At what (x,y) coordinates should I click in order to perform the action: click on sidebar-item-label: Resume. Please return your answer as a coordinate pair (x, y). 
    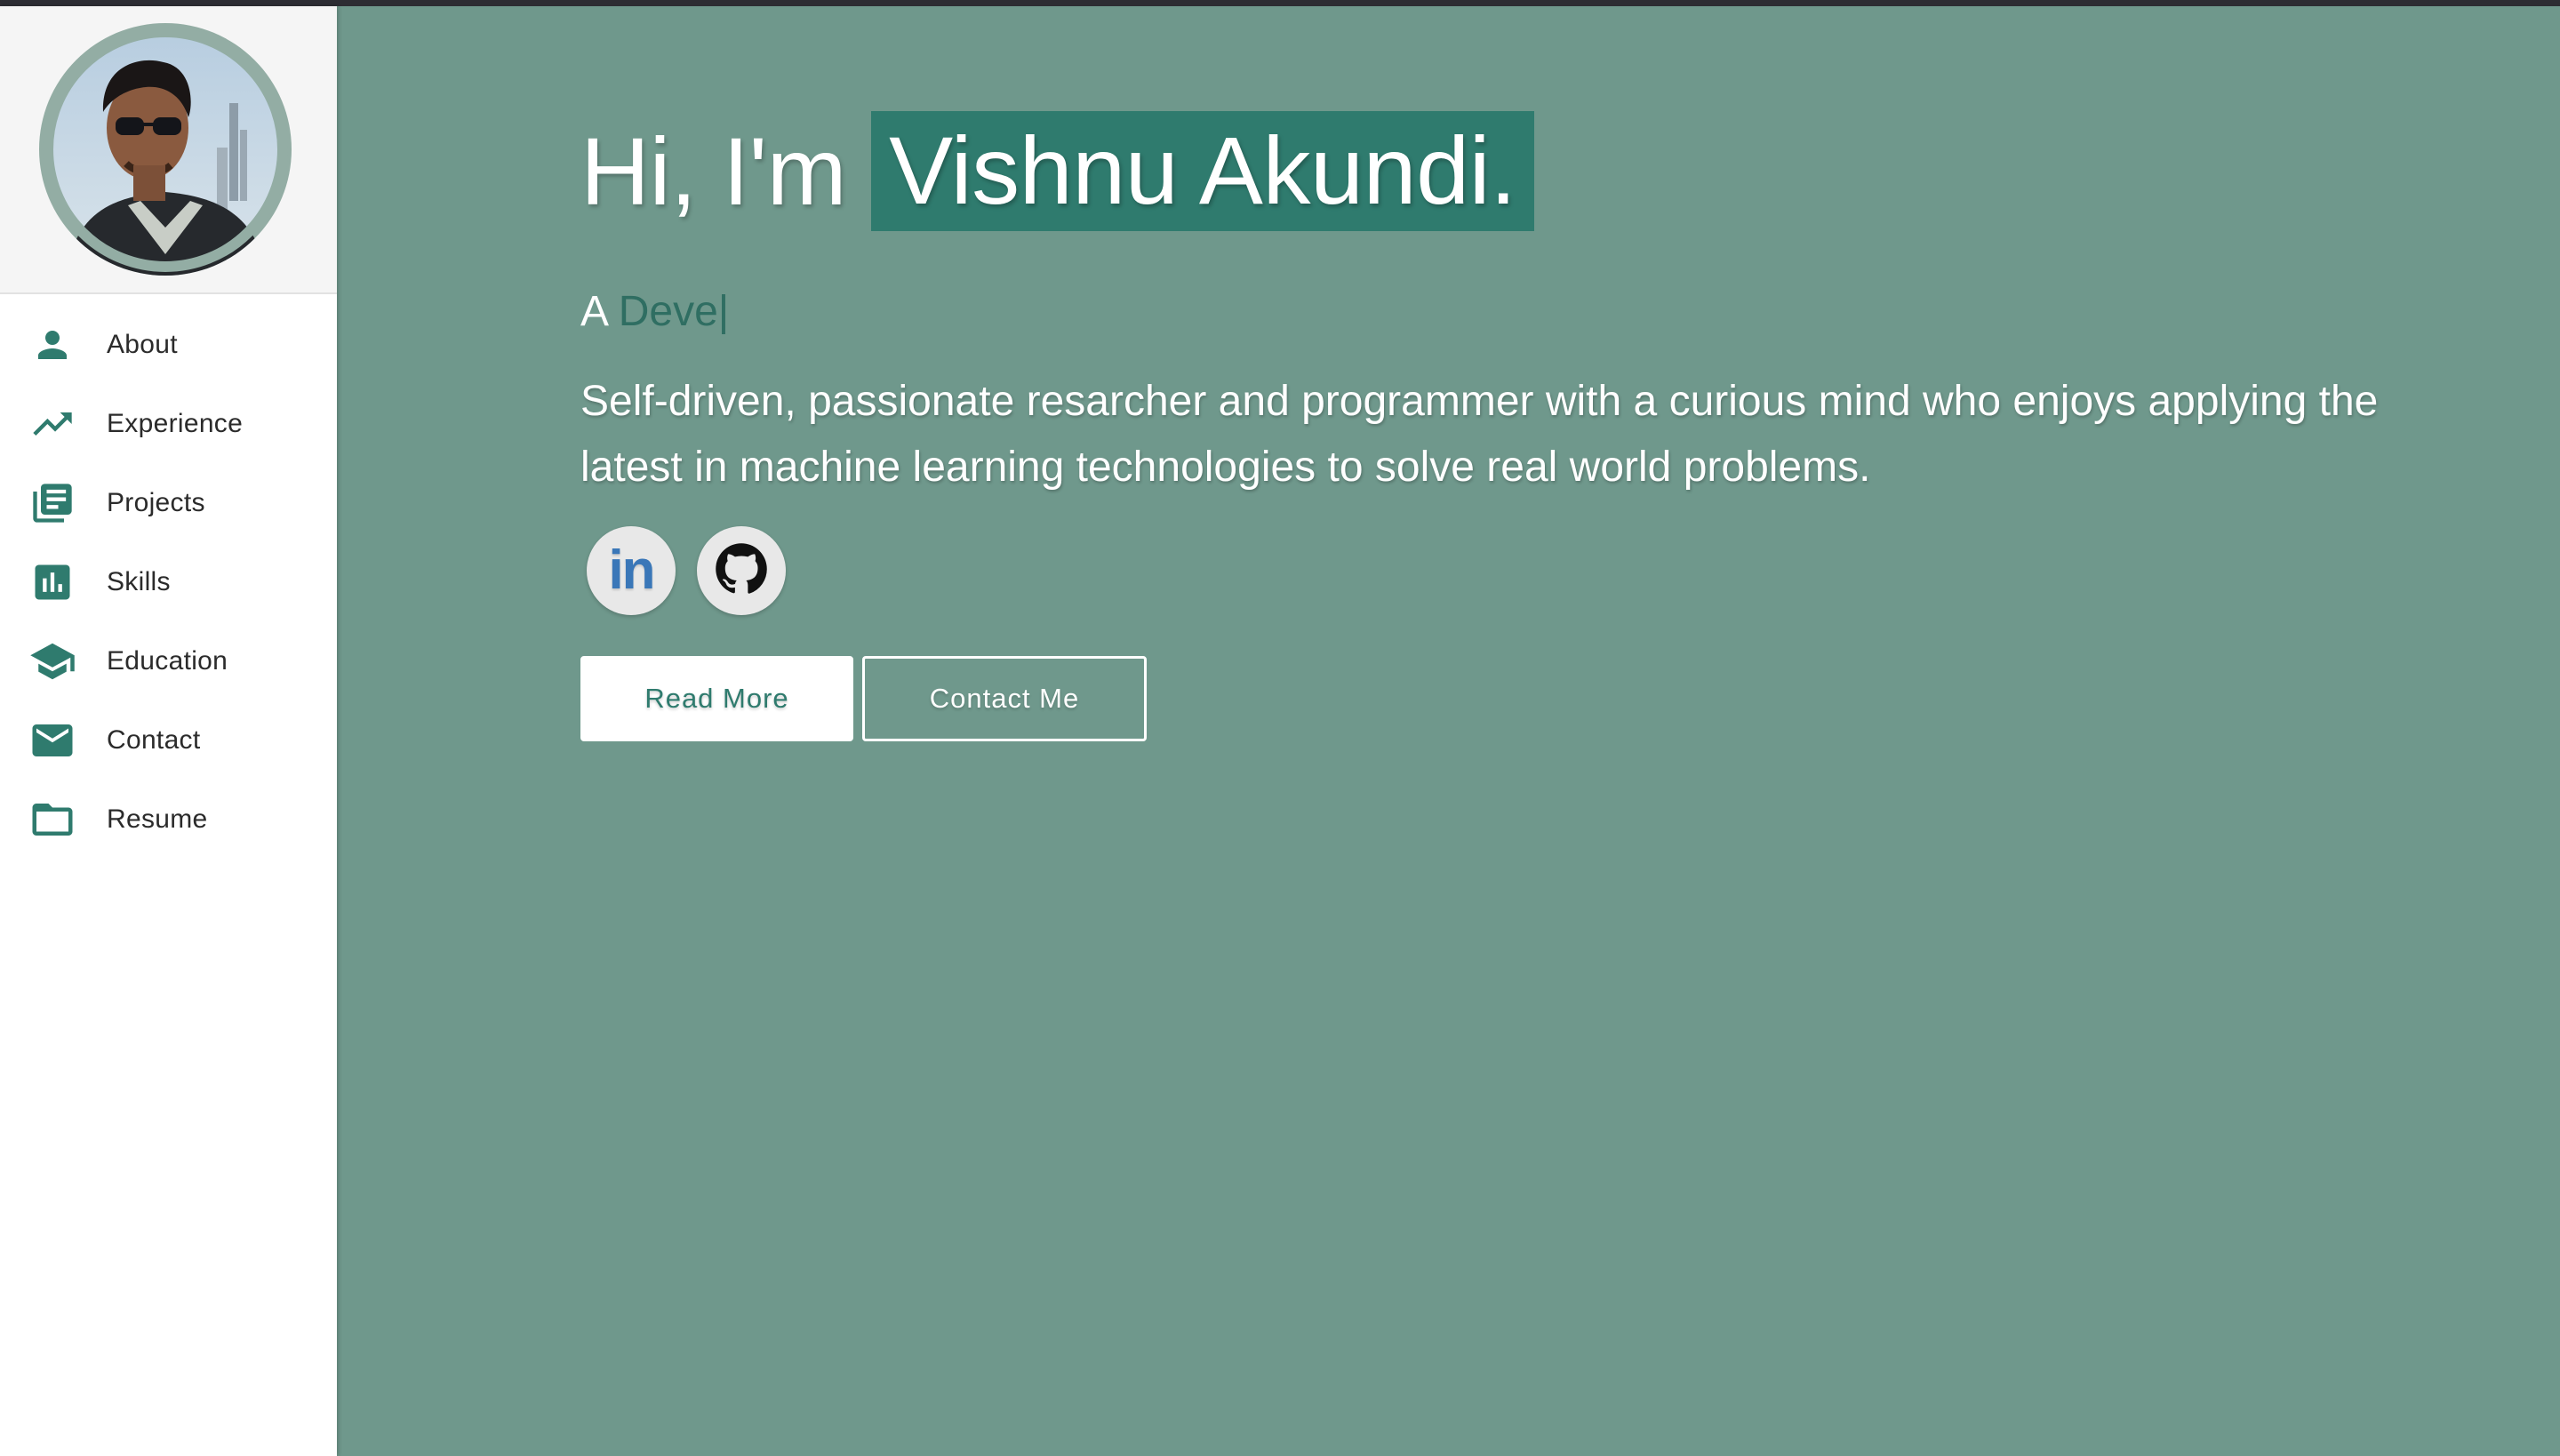
    Looking at the image, I should click on (157, 819).